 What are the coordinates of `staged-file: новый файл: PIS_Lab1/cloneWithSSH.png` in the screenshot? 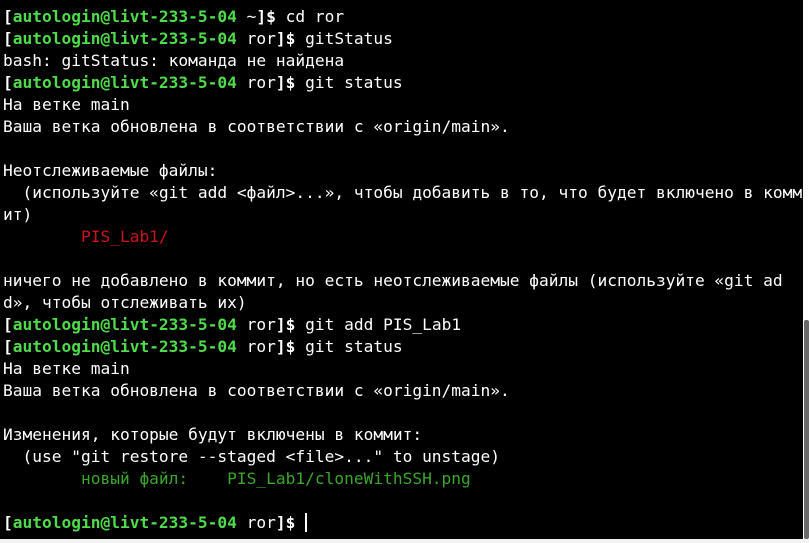 It's located at (237, 478).